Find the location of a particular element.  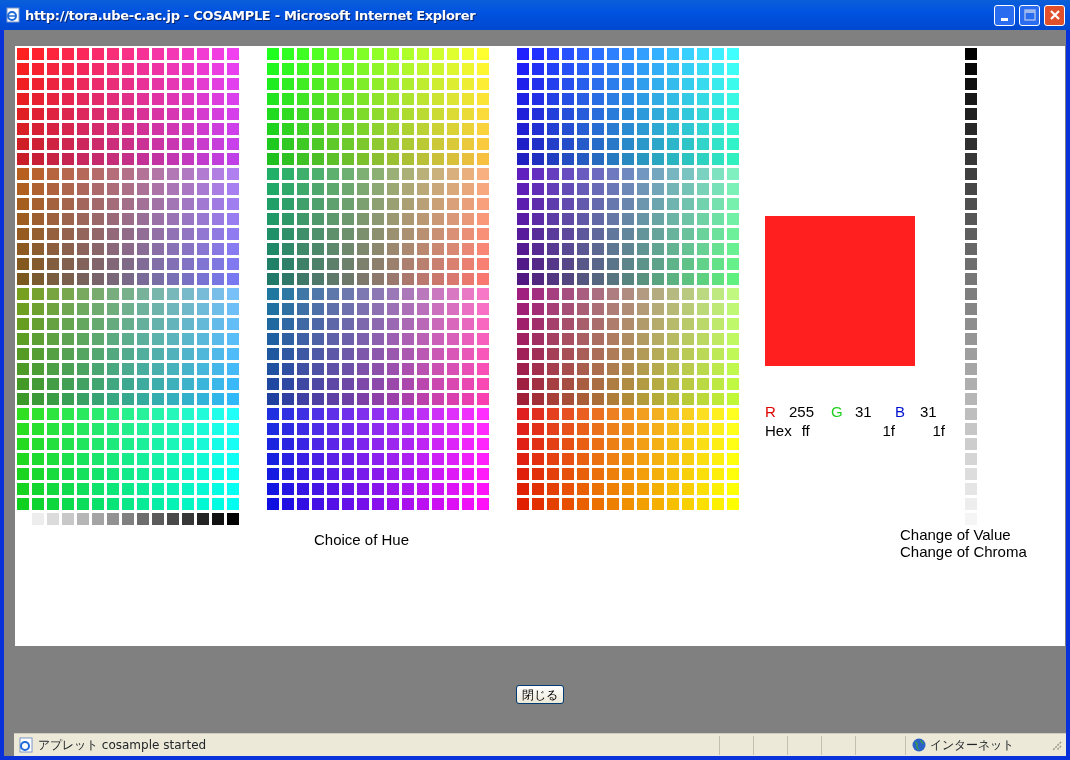

close-button: 閉じる is located at coordinates (540, 694).